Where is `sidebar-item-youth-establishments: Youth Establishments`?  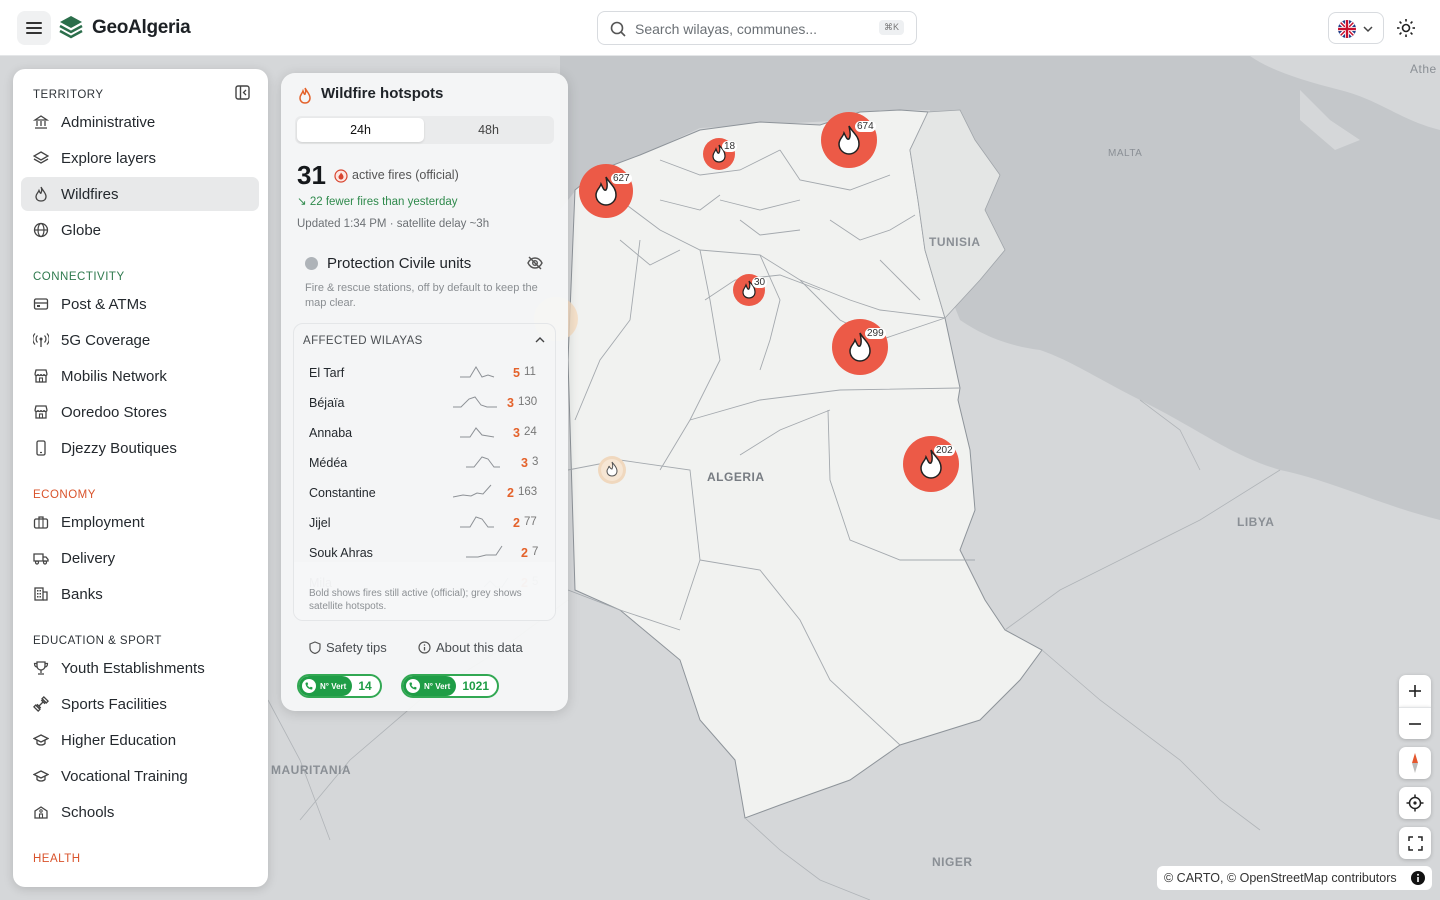
sidebar-item-youth-establishments: Youth Establishments is located at coordinates (140, 668).